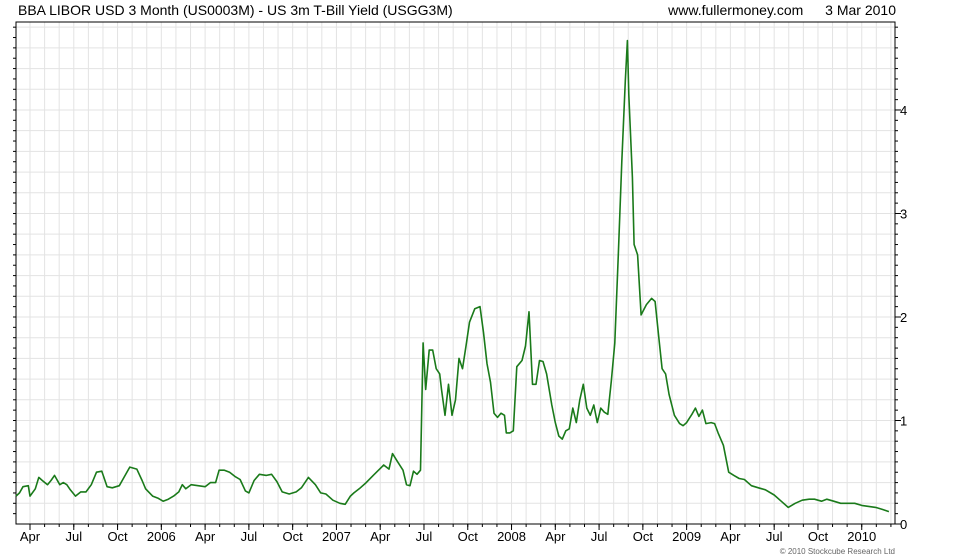  Describe the element at coordinates (837, 551) in the screenshot. I see `copyright-notice: © 2010 Stockcube Research Ltd` at that location.